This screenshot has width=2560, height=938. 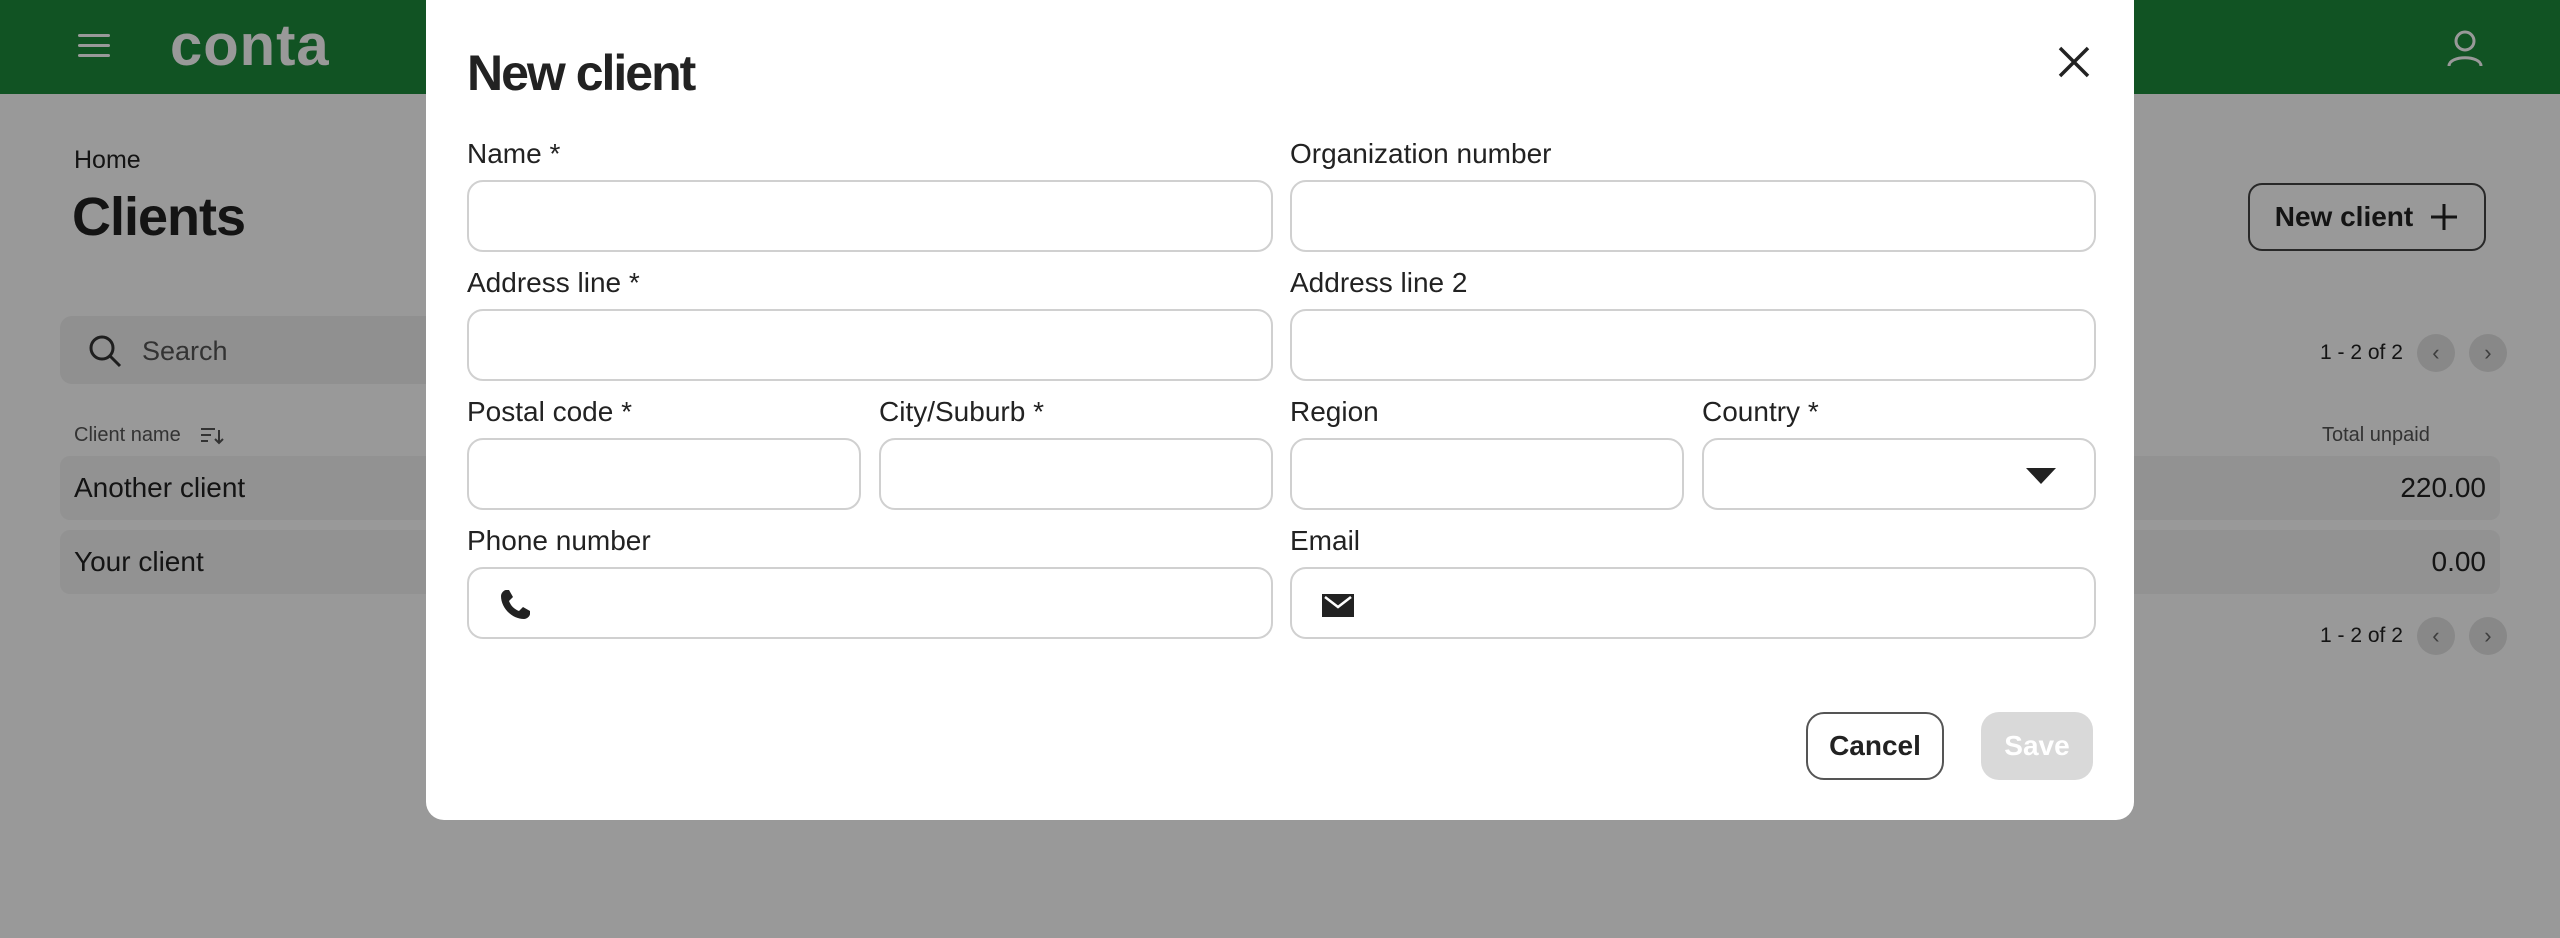 I want to click on email-label: Email, so click(x=1325, y=540).